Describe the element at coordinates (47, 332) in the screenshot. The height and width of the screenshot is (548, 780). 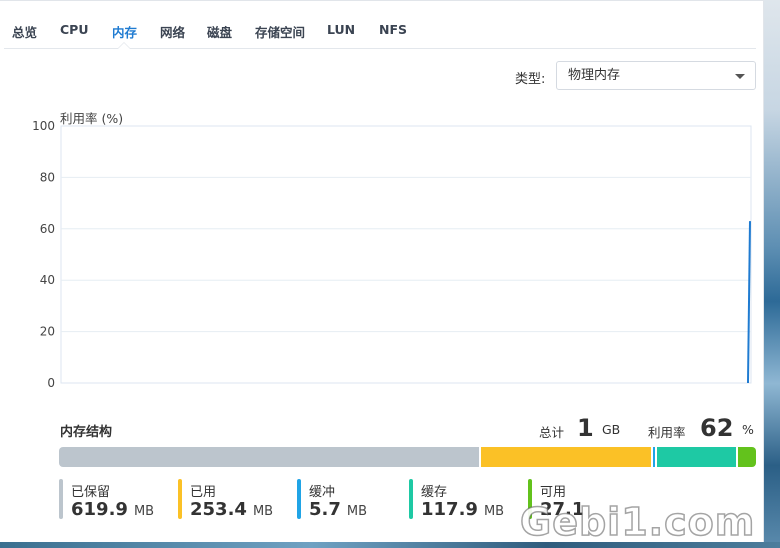
I see `y-tick-label: 20` at that location.